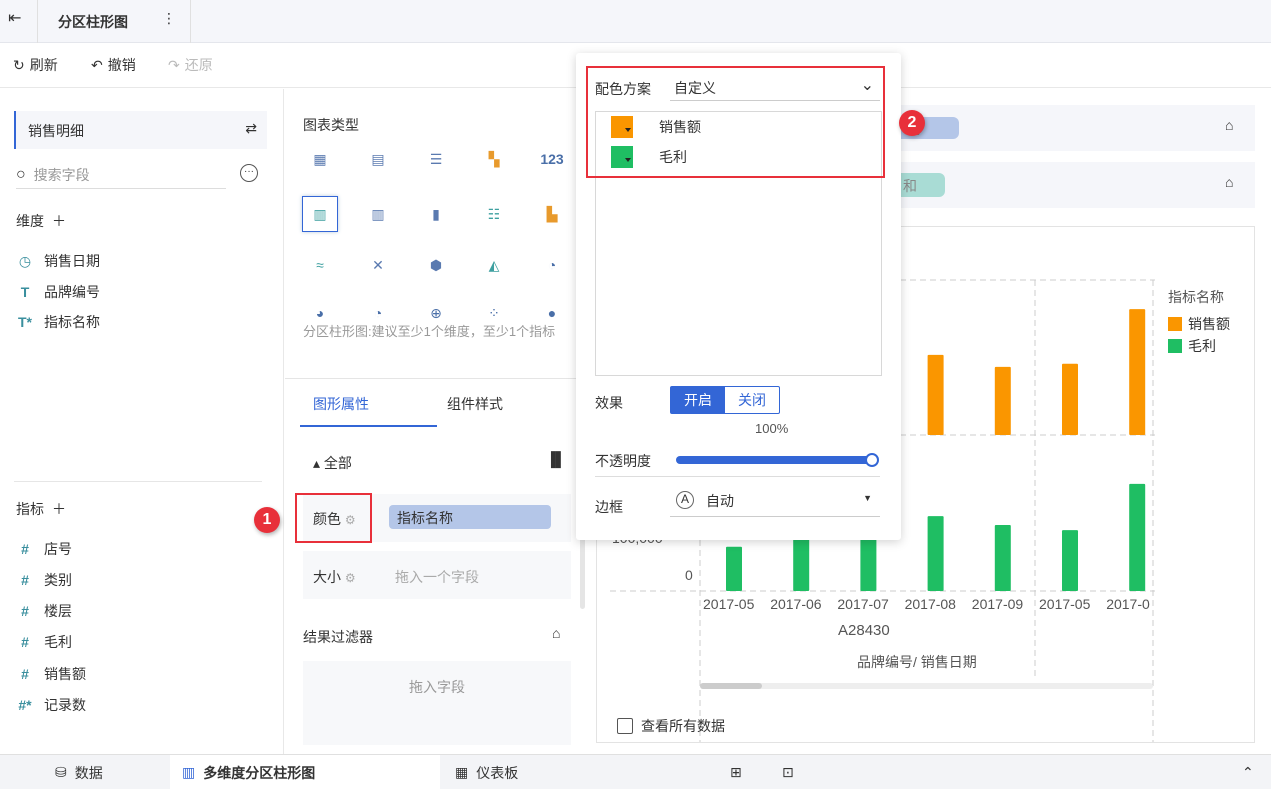 The height and width of the screenshot is (790, 1271). I want to click on border-value: 自动, so click(720, 501).